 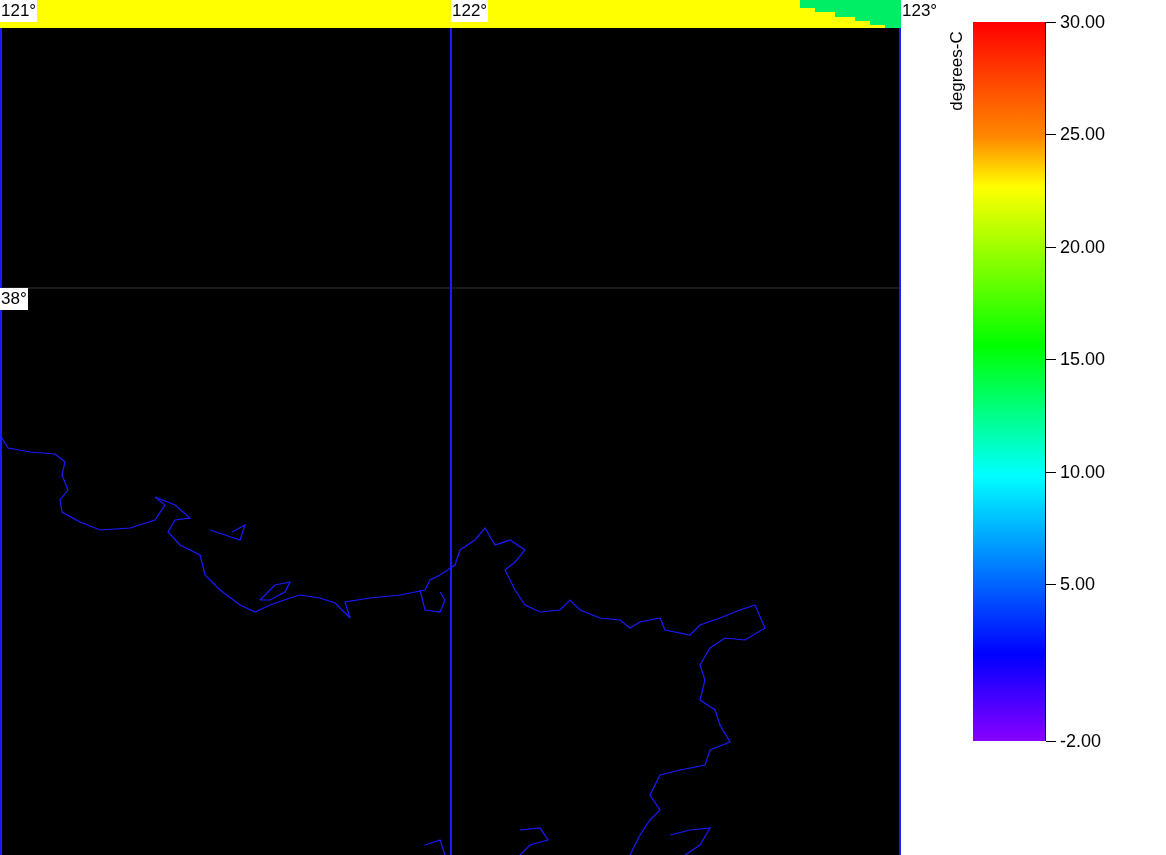 I want to click on latitude-label: 38°, so click(x=14, y=299).